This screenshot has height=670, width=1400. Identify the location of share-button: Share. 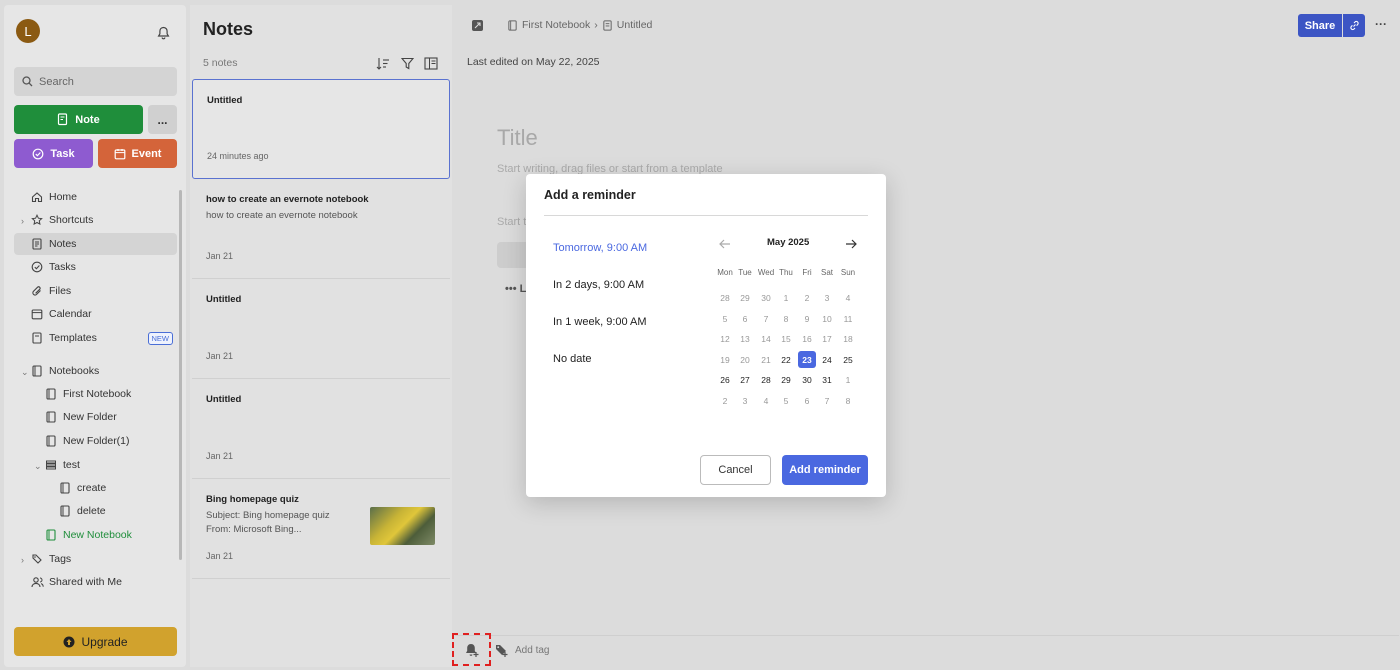
(1320, 25).